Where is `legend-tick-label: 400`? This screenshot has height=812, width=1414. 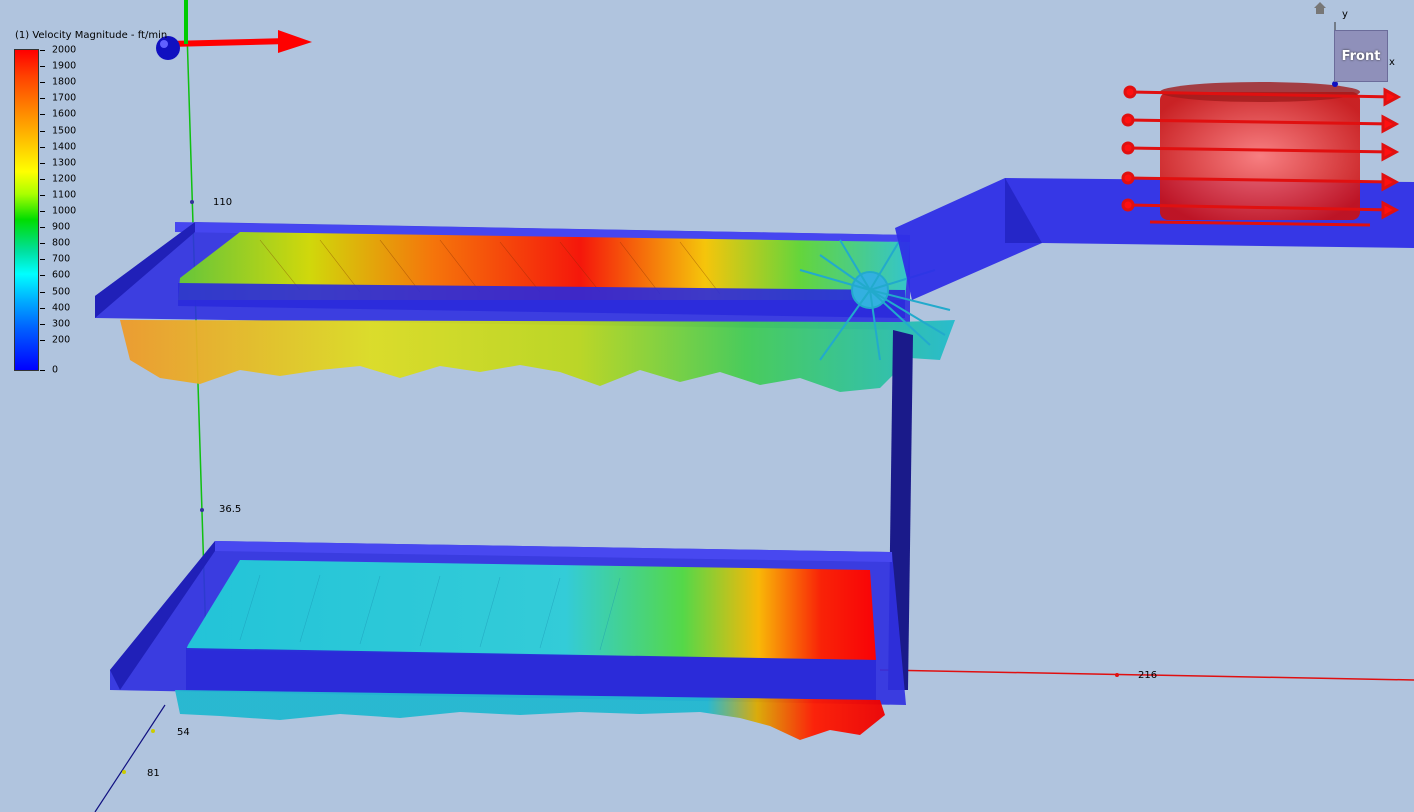 legend-tick-label: 400 is located at coordinates (61, 308).